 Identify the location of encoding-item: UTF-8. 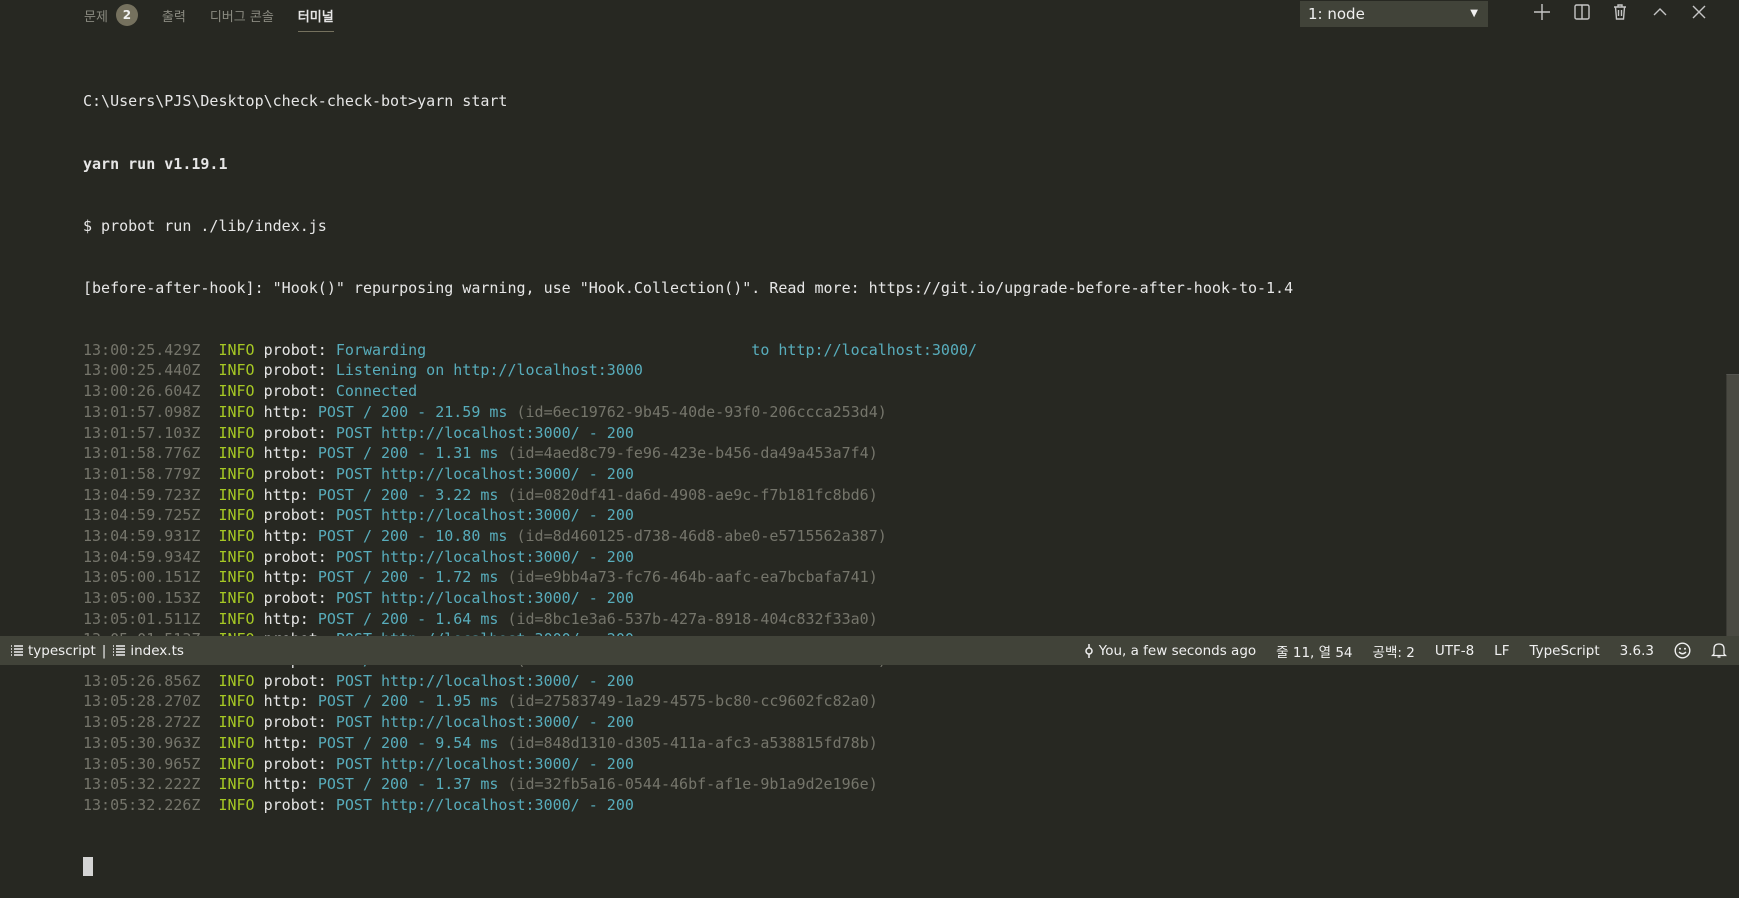
(1454, 651).